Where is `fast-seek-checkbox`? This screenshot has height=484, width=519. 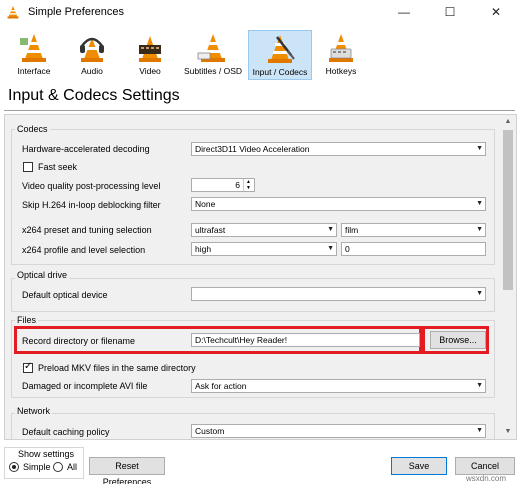
fast-seek-checkbox is located at coordinates (28, 167).